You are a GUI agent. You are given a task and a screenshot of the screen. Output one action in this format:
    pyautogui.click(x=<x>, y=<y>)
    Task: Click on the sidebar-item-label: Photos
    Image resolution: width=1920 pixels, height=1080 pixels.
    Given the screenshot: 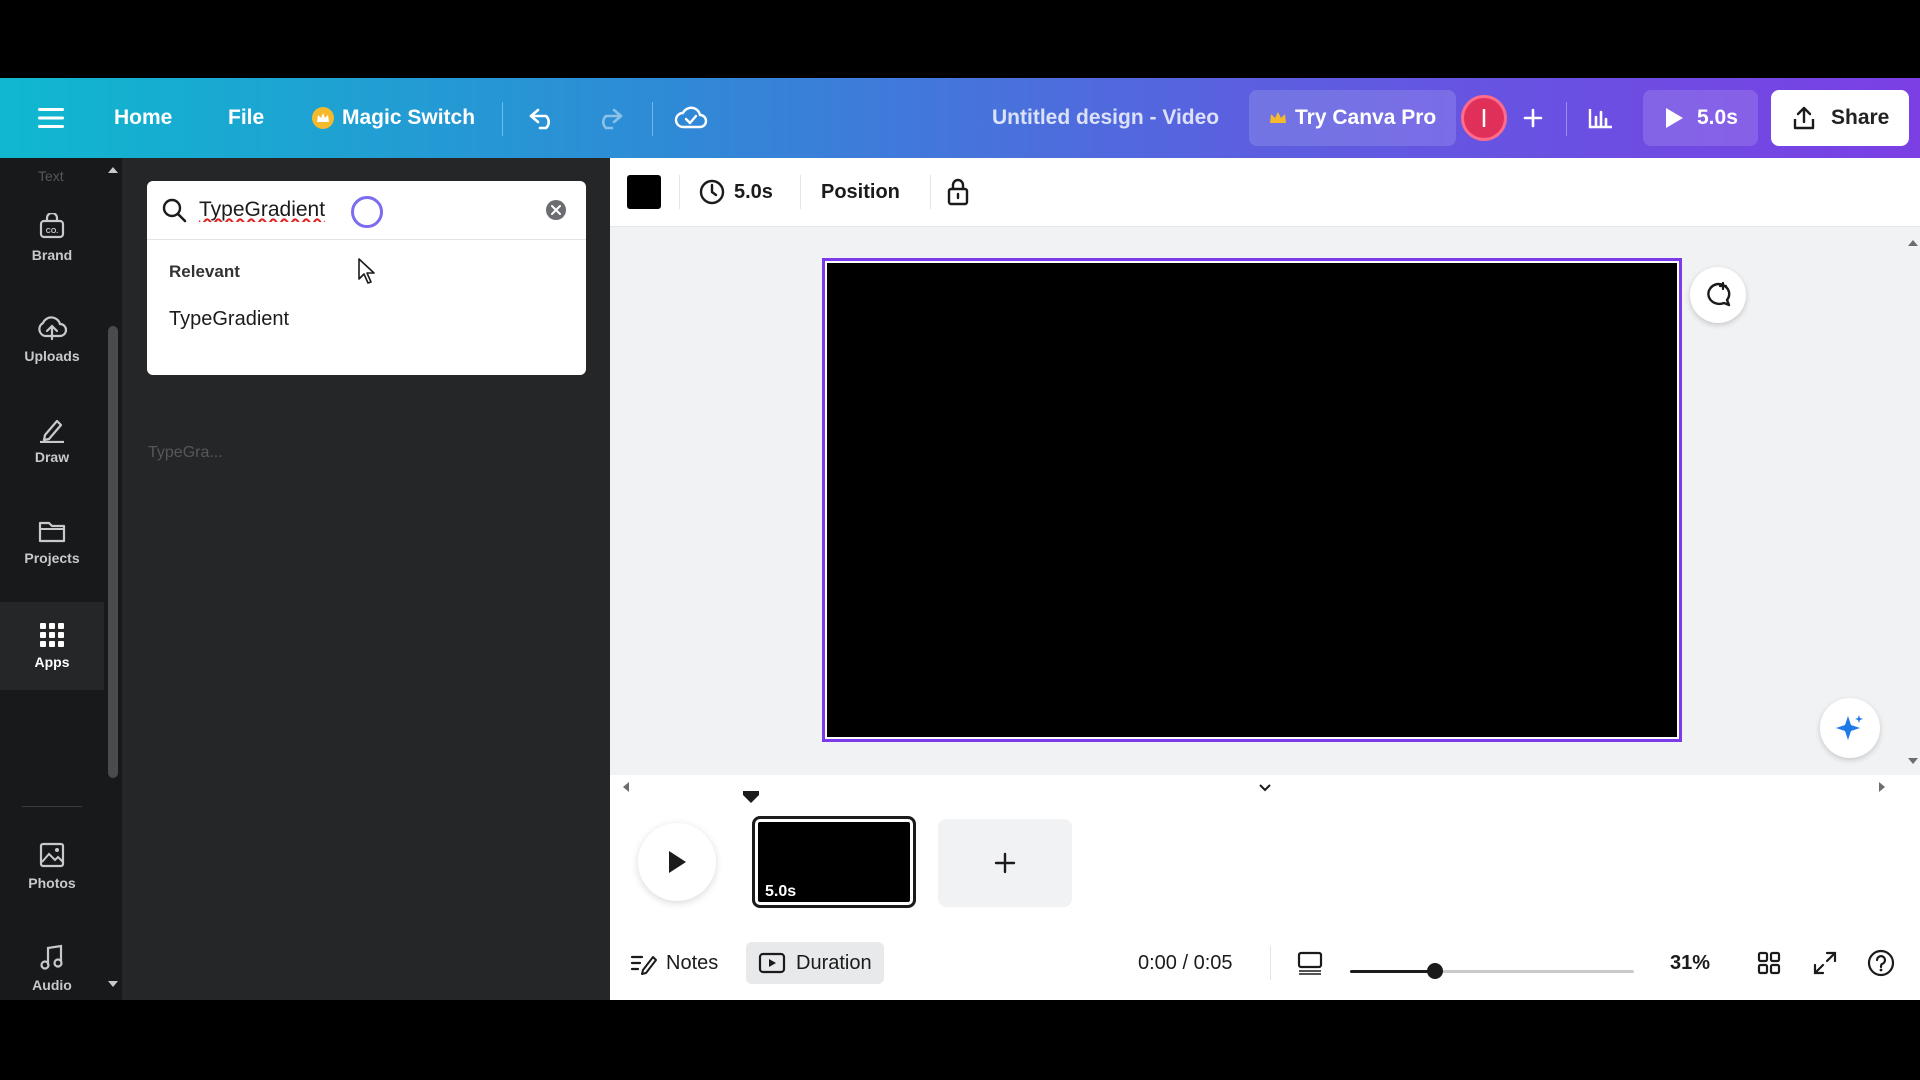 What is the action you would take?
    pyautogui.click(x=52, y=883)
    